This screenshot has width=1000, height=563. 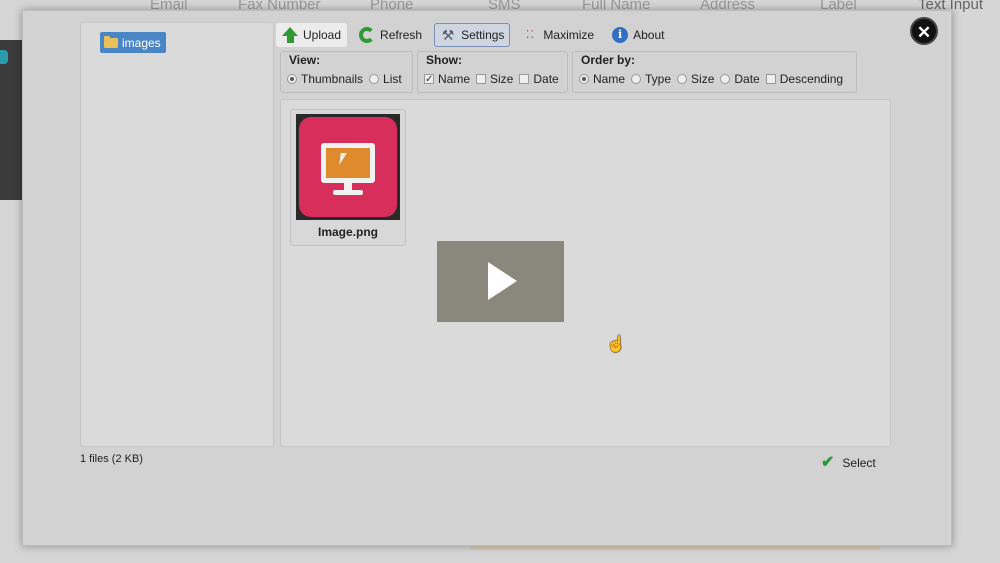 I want to click on show-options-group: Show: ✓ Name Size Date, so click(x=492, y=72).